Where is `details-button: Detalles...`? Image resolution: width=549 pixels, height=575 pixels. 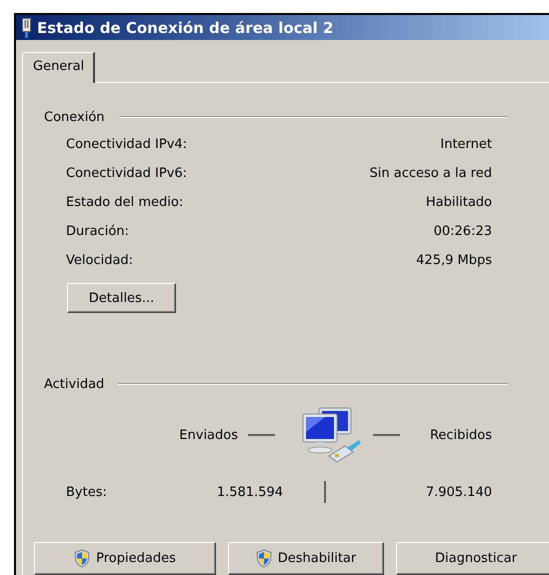
details-button: Detalles... is located at coordinates (121, 298).